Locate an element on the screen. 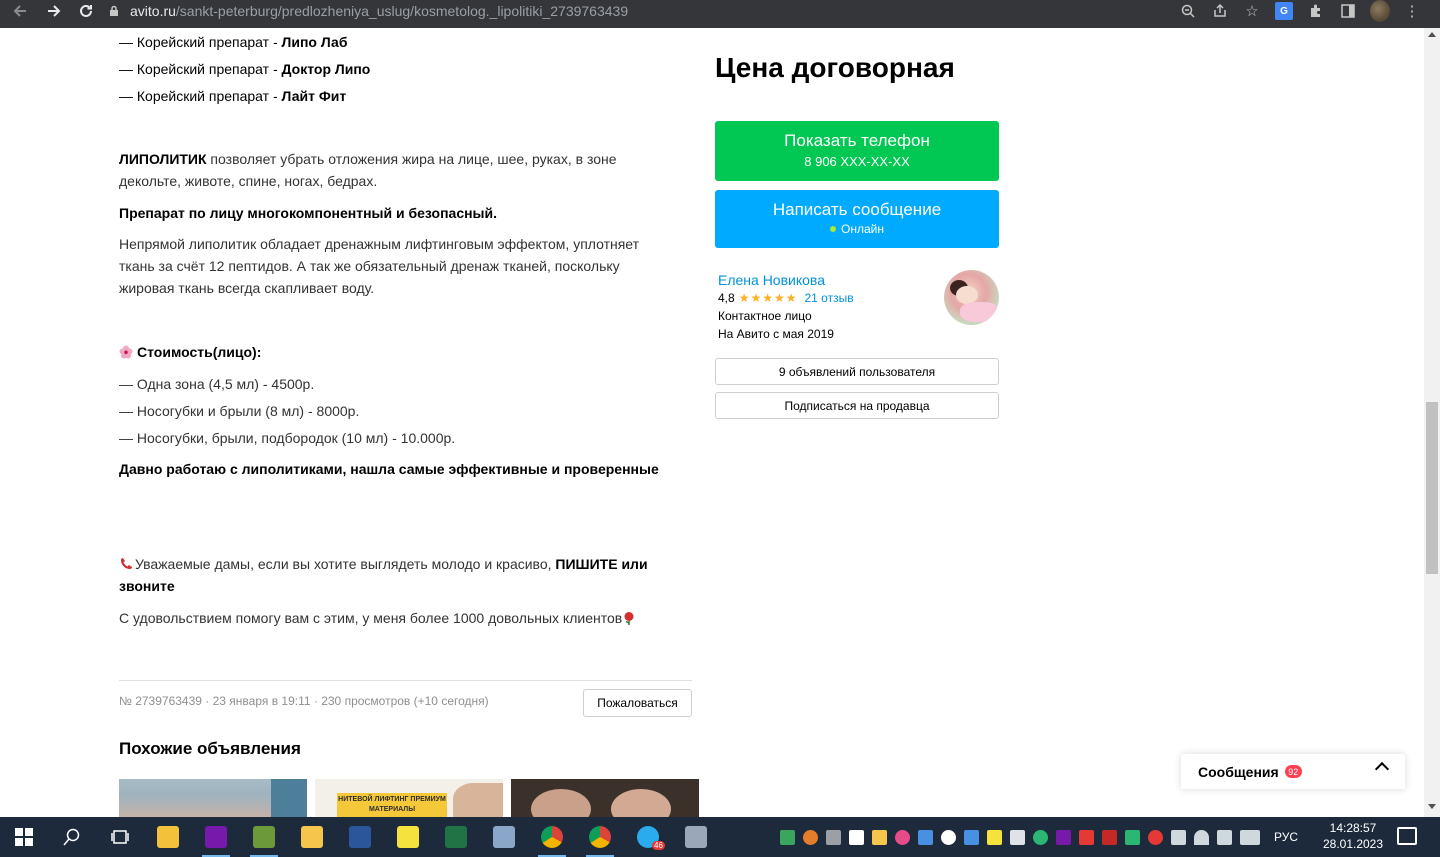 Image resolution: width=1440 pixels, height=857 pixels. seller-name-link: Елена Новикова is located at coordinates (771, 280).